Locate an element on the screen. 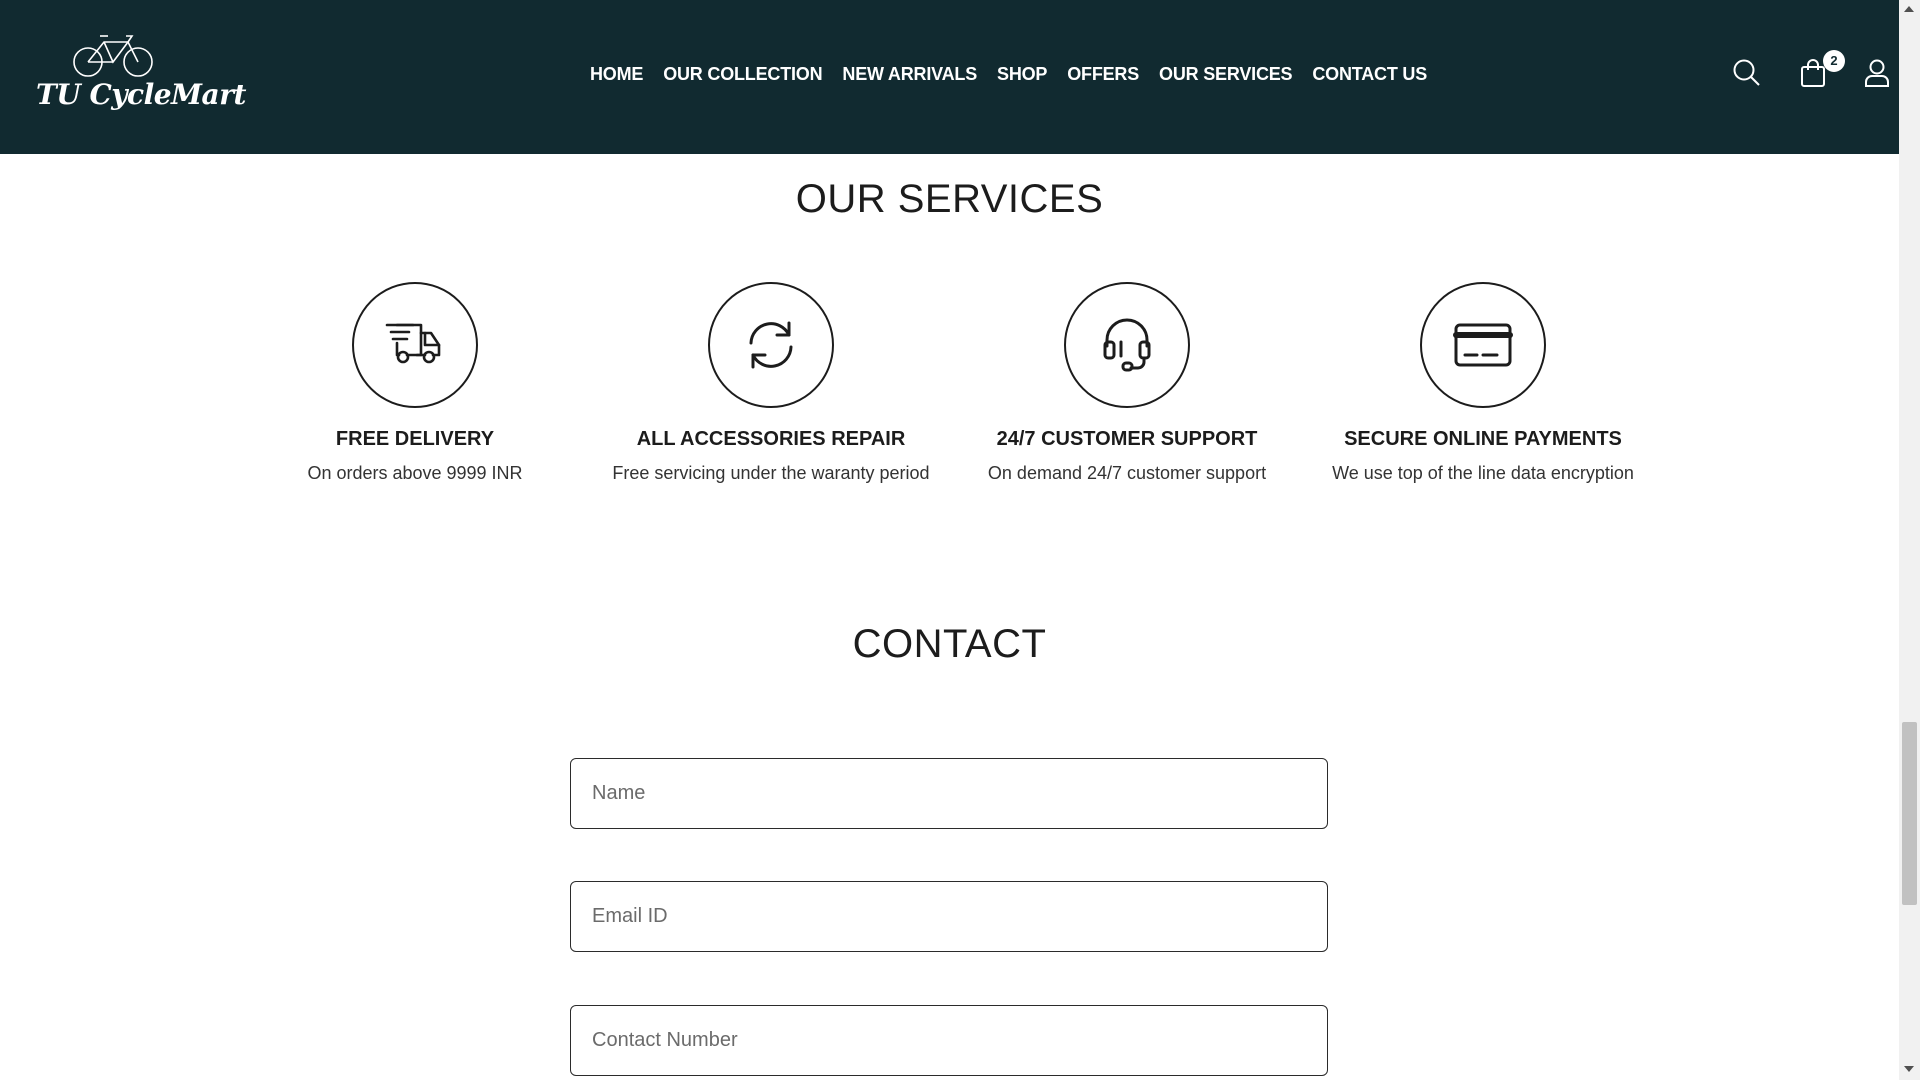  refresh-icon is located at coordinates (771, 345).